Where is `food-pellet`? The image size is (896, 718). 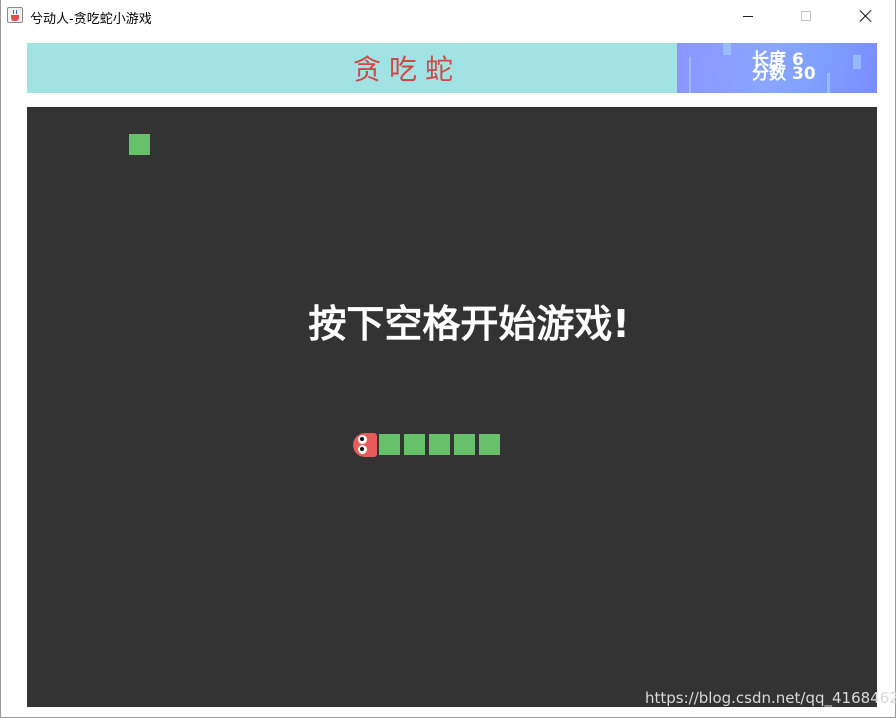
food-pellet is located at coordinates (139, 144).